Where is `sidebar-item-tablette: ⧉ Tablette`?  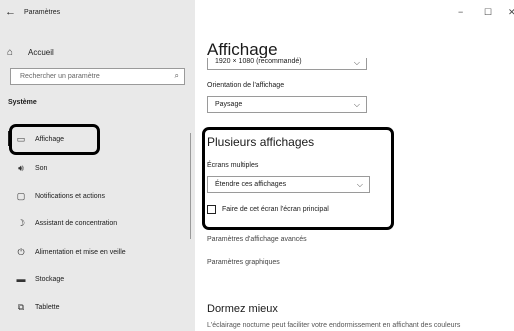 sidebar-item-tablette: ⧉ Tablette is located at coordinates (97, 307).